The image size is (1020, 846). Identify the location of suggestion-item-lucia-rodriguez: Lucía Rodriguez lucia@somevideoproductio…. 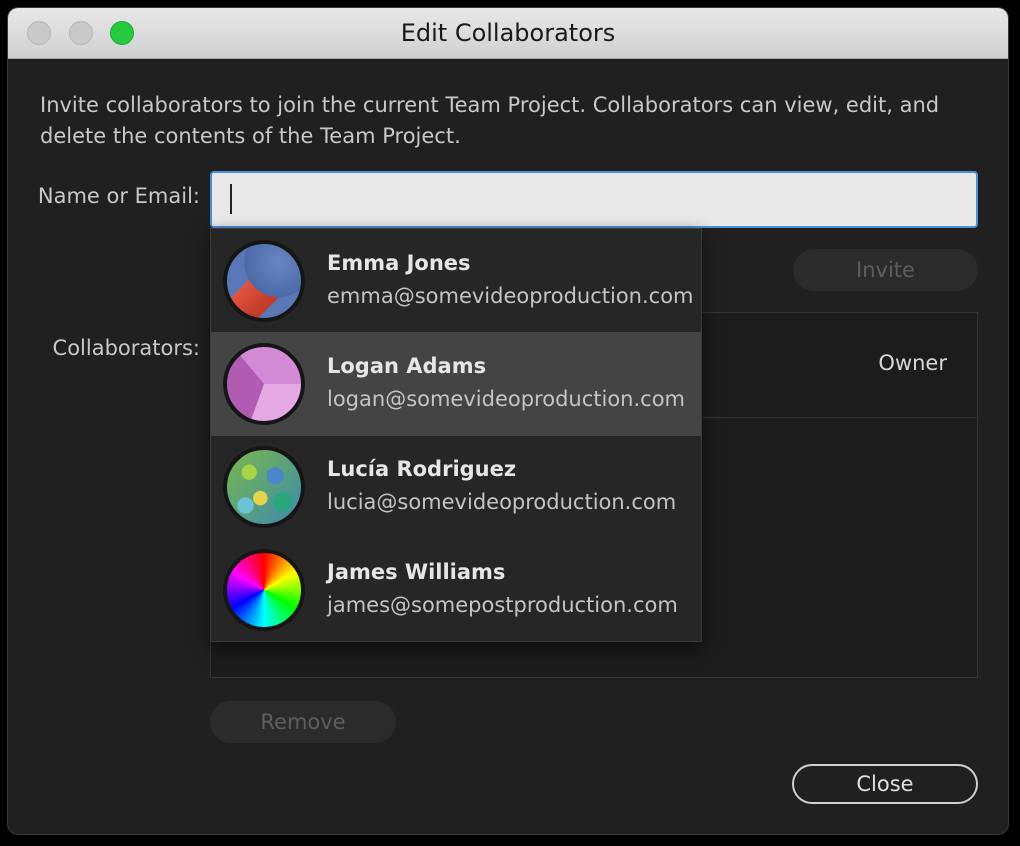
(456, 487).